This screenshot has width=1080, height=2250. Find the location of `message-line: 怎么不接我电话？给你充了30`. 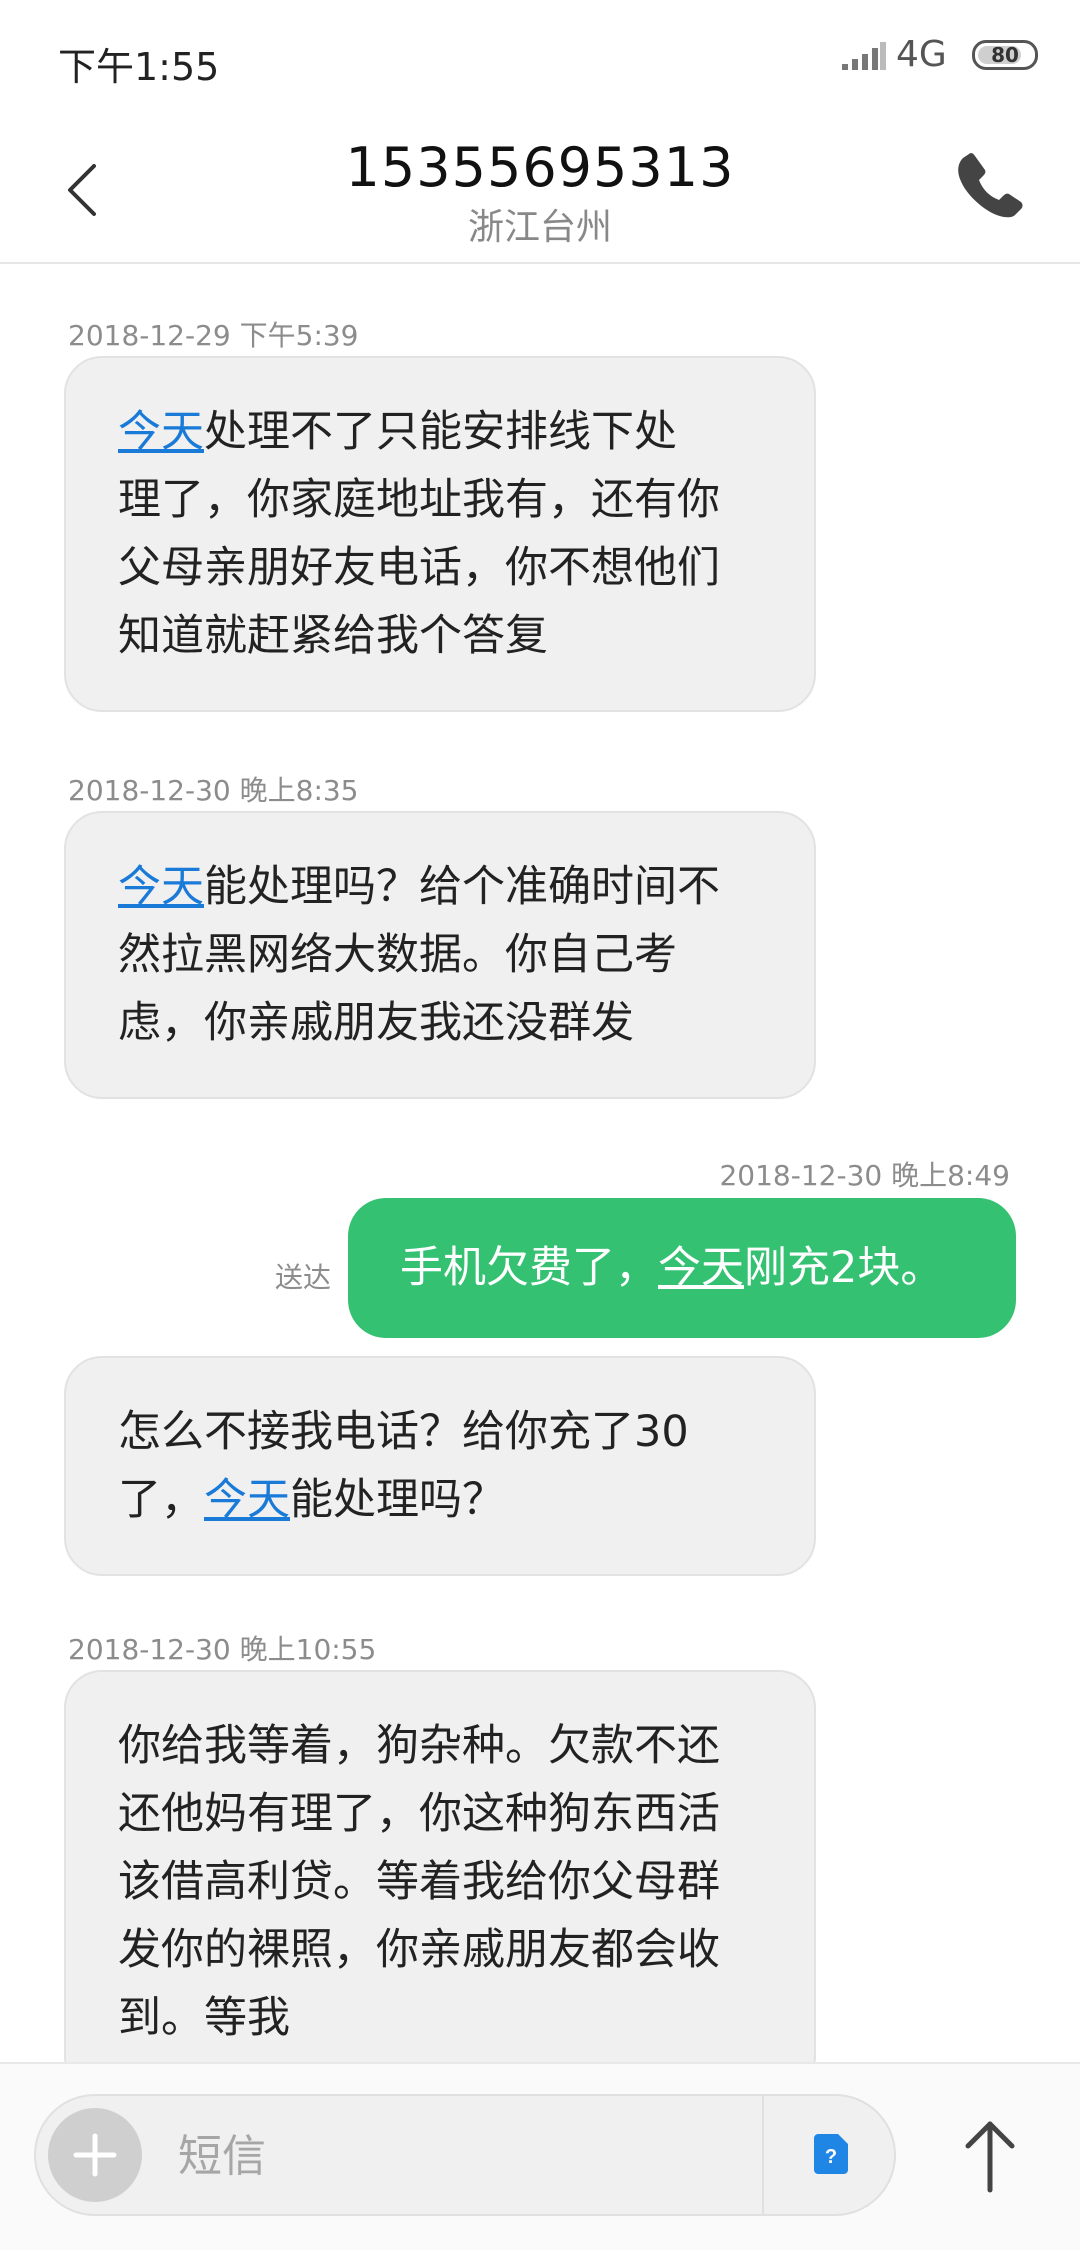

message-line: 怎么不接我电话？给你充了30 is located at coordinates (403, 1432).